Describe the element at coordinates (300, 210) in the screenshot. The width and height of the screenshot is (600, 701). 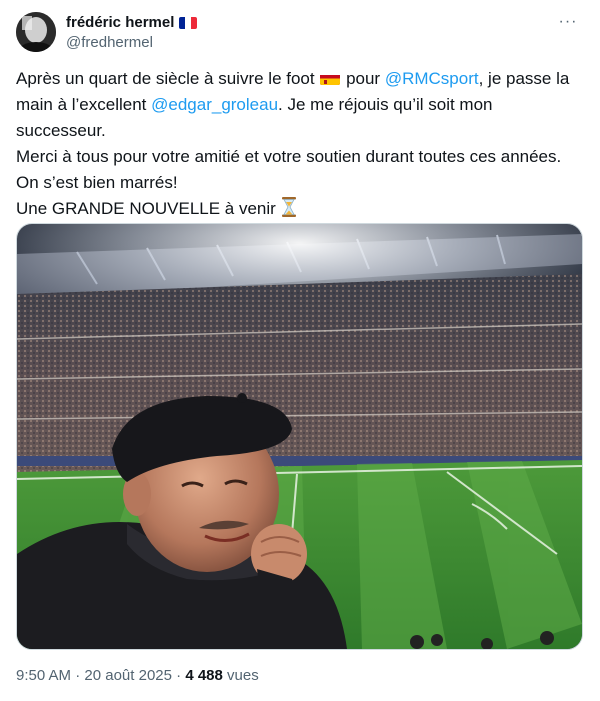
I see `tweet-paragraph-4: Une GRANDE NOUVELLE à venir` at that location.